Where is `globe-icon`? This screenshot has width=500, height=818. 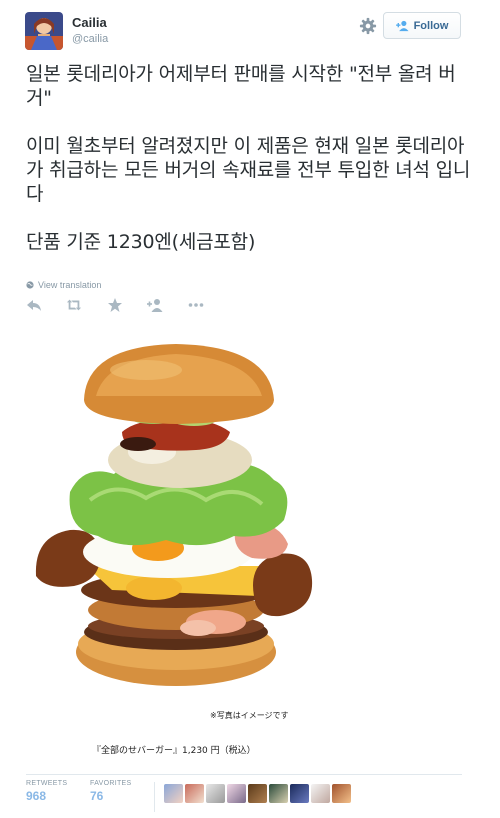 globe-icon is located at coordinates (30, 285).